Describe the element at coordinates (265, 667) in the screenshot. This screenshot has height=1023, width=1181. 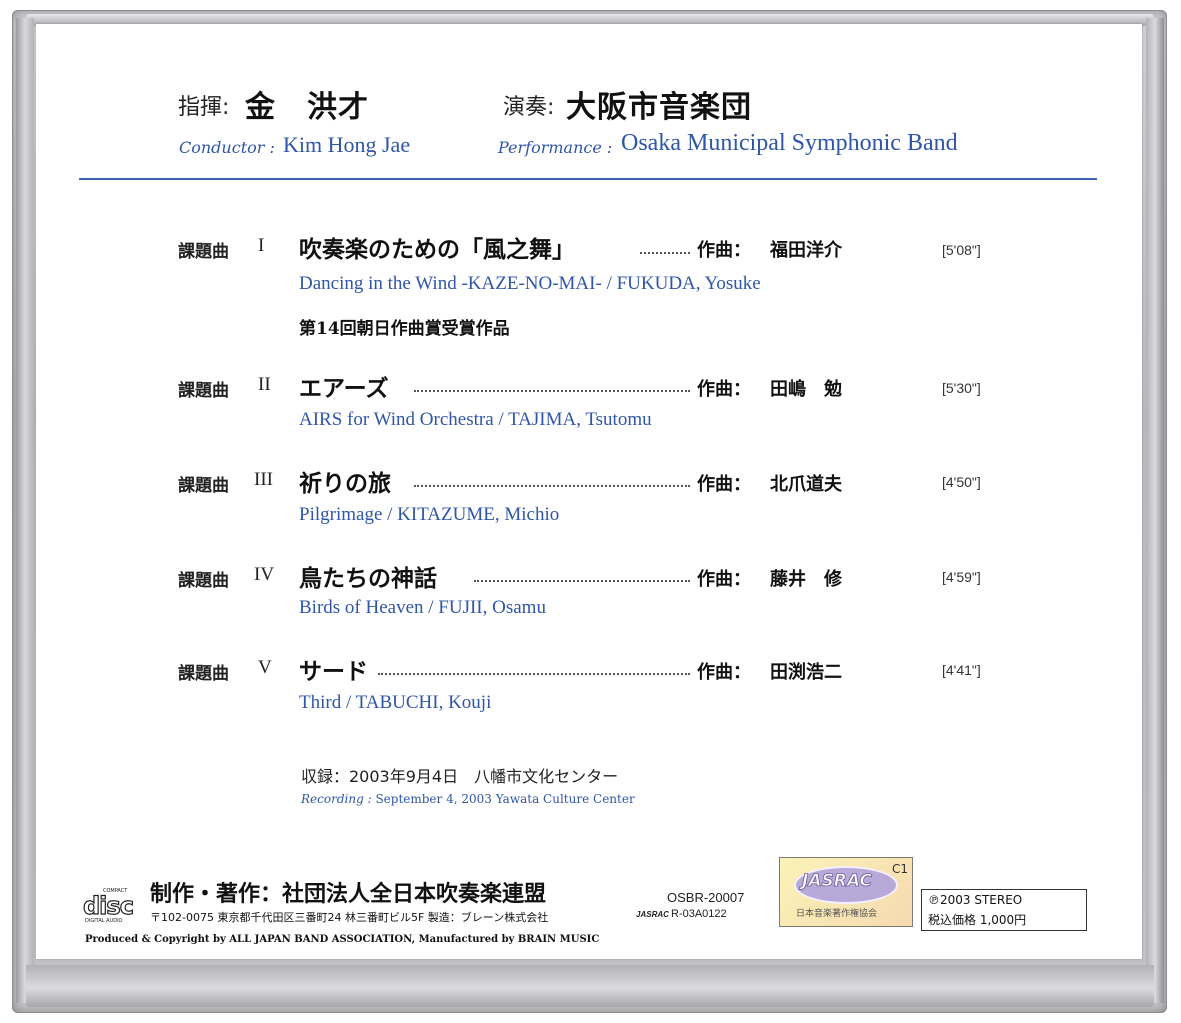
I see `track-numeral: V` at that location.